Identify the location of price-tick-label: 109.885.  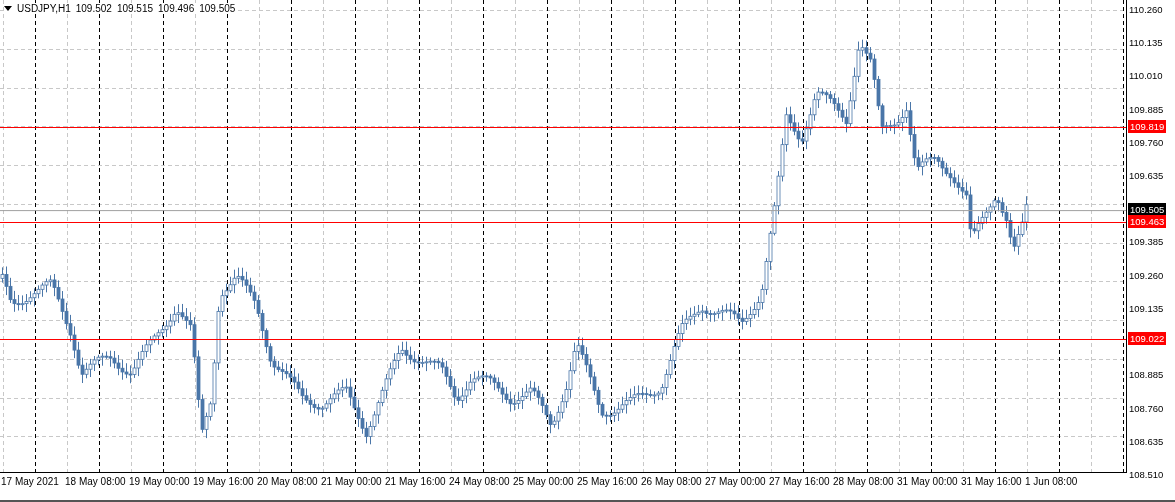
(1146, 109).